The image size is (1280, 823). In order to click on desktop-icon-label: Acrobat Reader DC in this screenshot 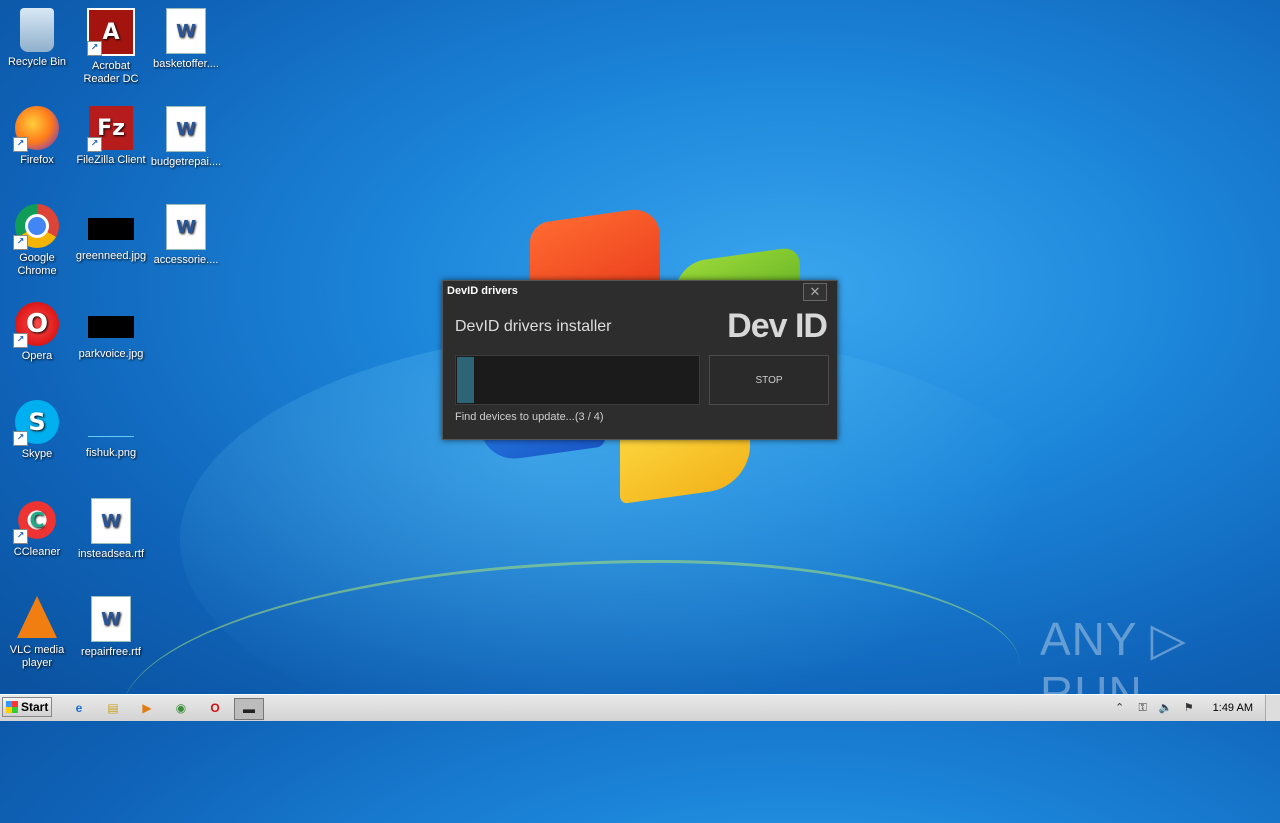, I will do `click(111, 72)`.